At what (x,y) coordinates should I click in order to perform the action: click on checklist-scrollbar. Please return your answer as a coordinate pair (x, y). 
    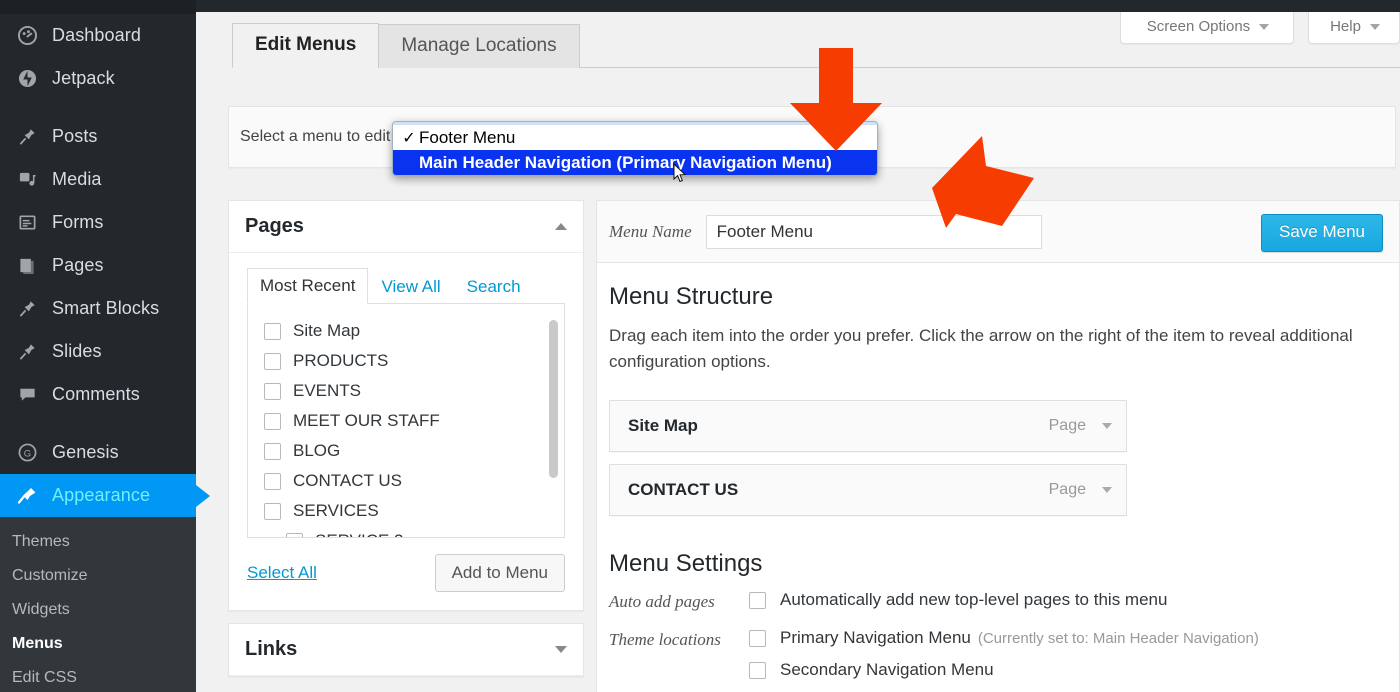
    Looking at the image, I should click on (555, 420).